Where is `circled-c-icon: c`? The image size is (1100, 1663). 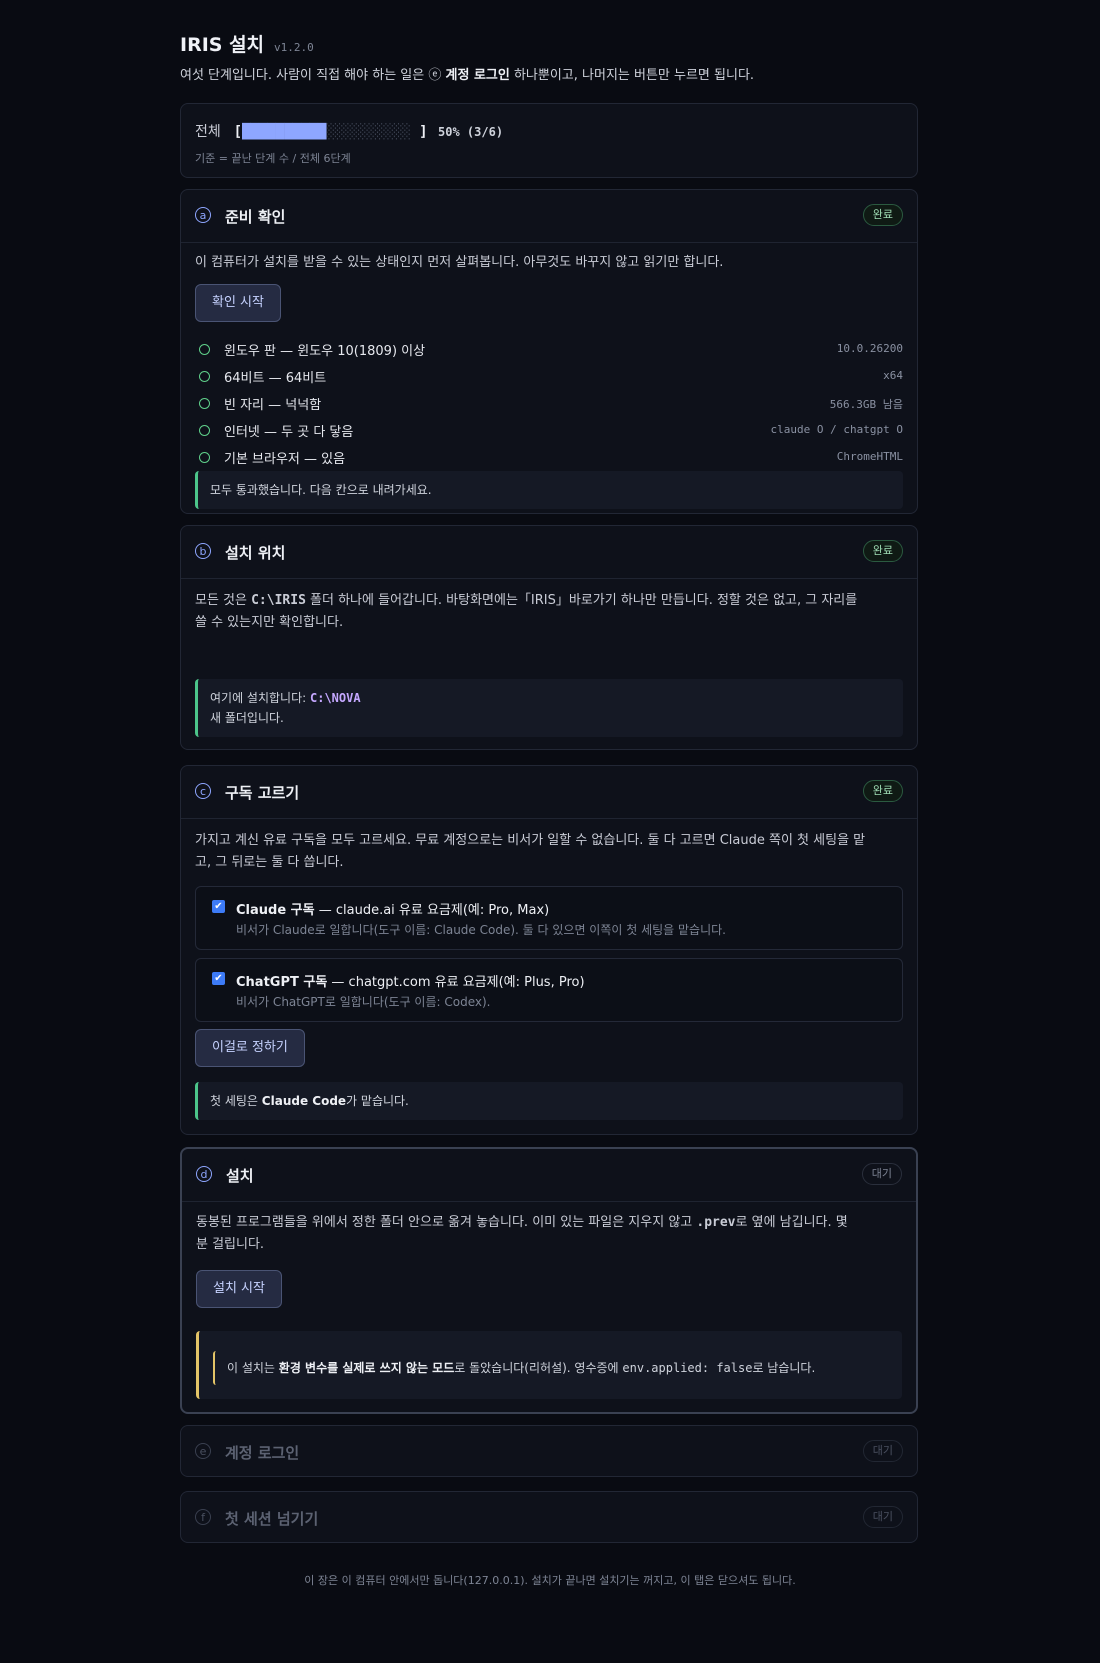 circled-c-icon: c is located at coordinates (203, 791).